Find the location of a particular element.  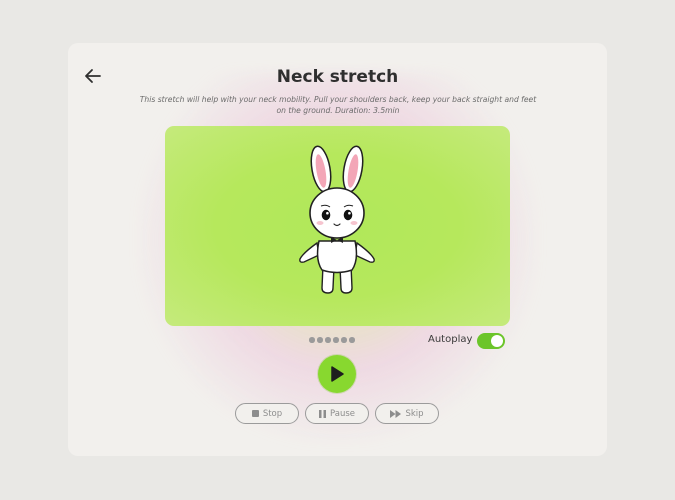

play-icon is located at coordinates (337, 374).